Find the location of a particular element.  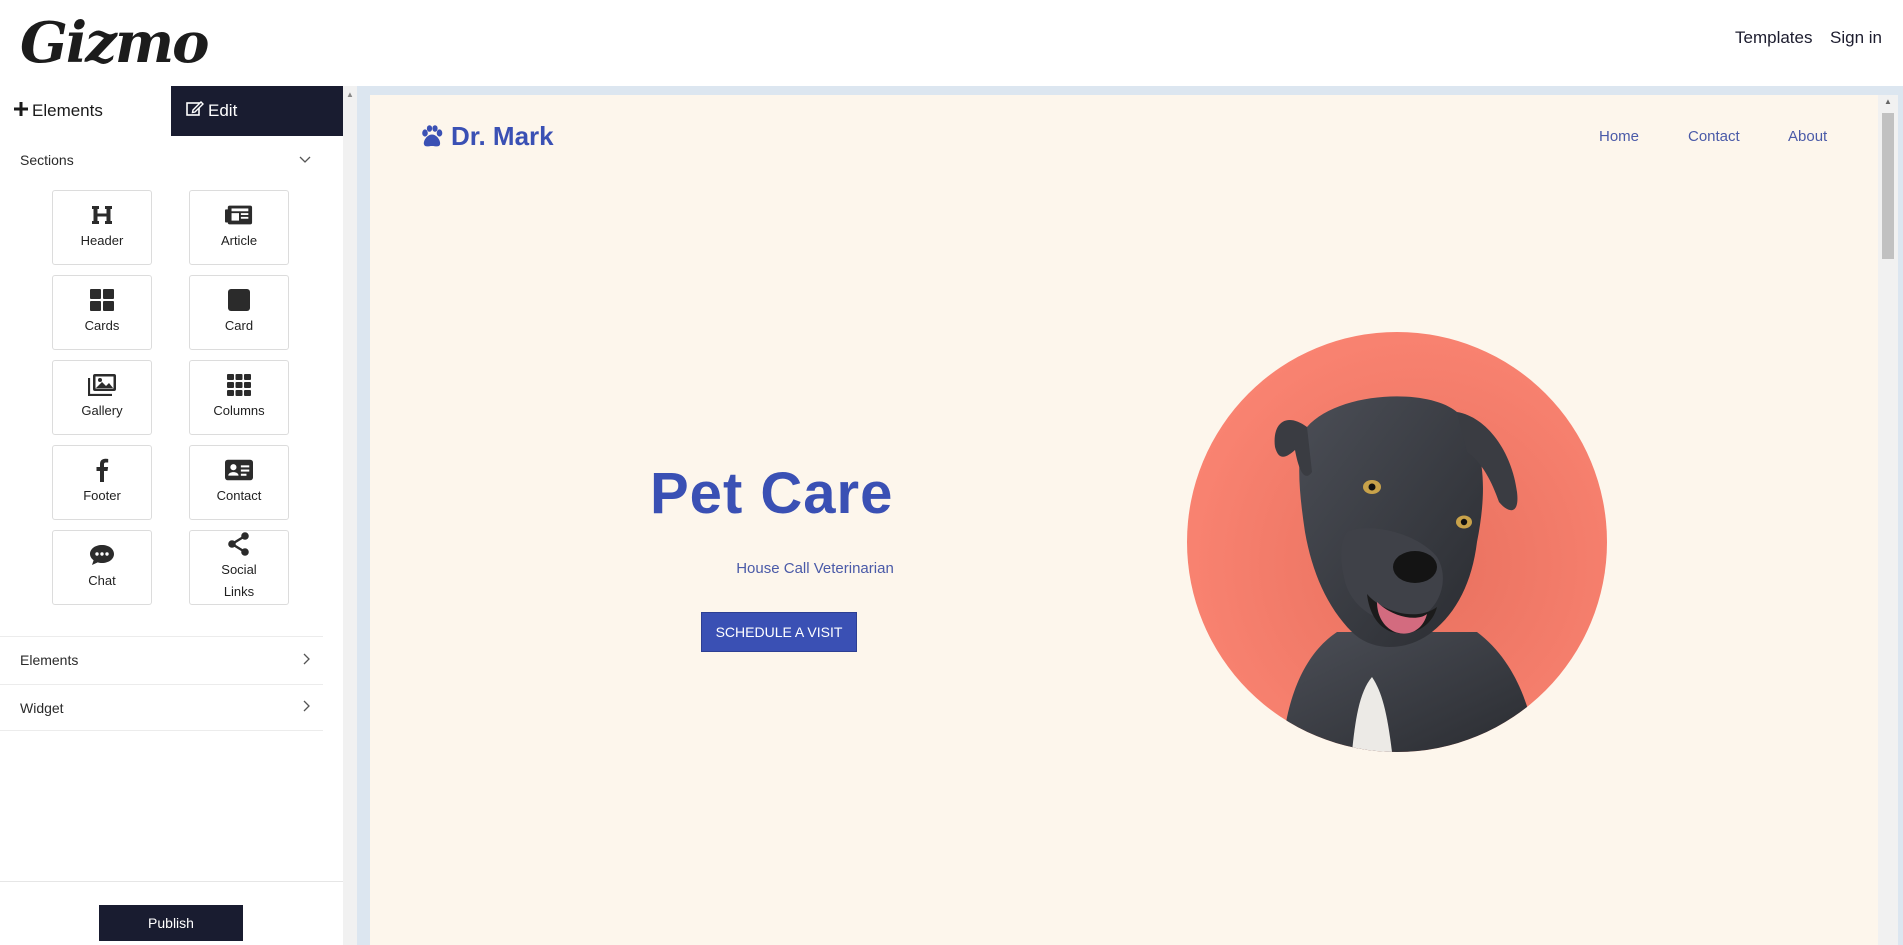

tile-article: Article is located at coordinates (239, 227).